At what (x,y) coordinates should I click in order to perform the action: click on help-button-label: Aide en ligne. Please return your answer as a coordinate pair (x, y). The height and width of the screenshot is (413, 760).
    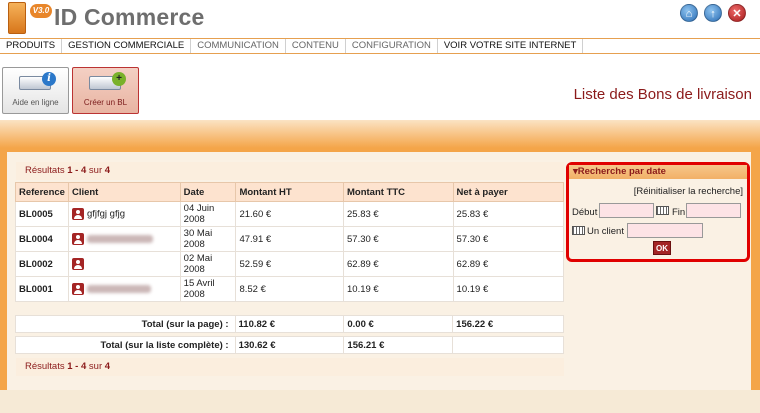
    Looking at the image, I should click on (35, 102).